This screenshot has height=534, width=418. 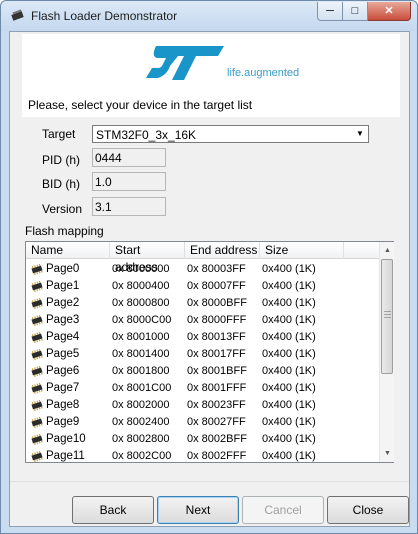 What do you see at coordinates (103, 207) in the screenshot?
I see `version-value: 3.1` at bounding box center [103, 207].